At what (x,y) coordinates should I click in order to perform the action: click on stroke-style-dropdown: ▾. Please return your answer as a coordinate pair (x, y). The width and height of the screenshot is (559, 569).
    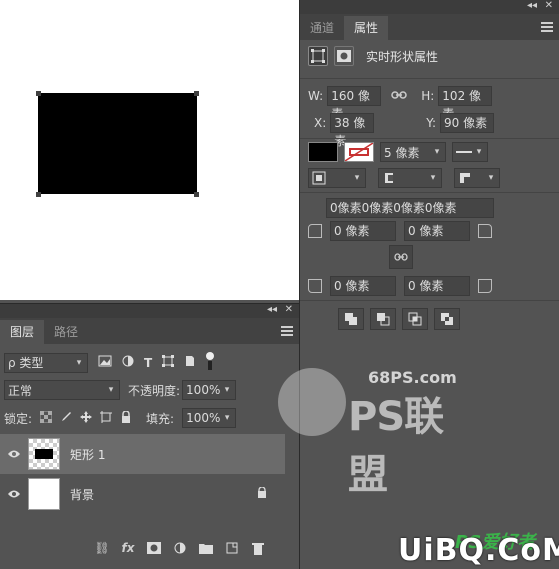
    Looking at the image, I should click on (470, 152).